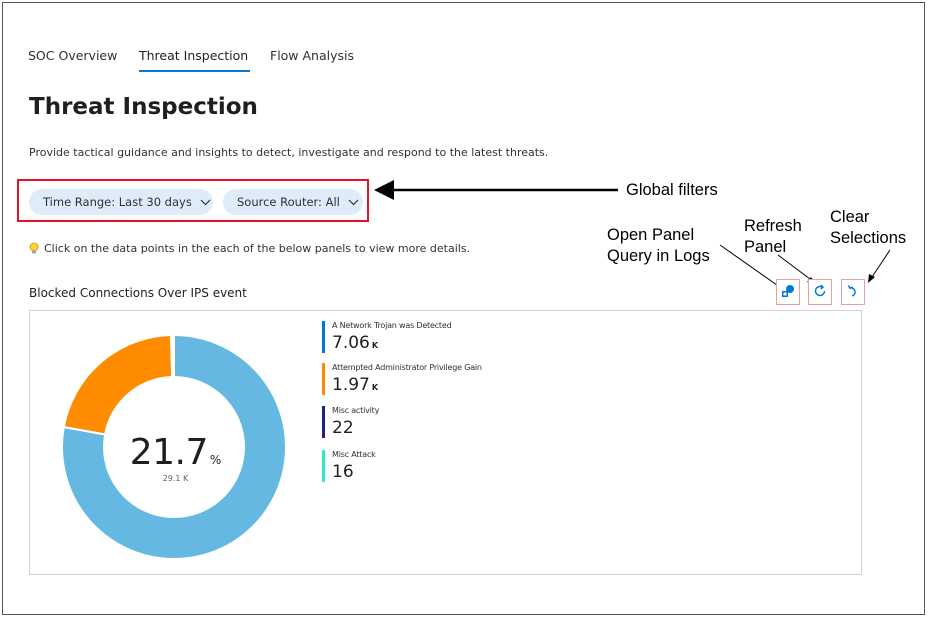 The width and height of the screenshot is (929, 619). Describe the element at coordinates (672, 190) in the screenshot. I see `global-filters-annotation: Global filters` at that location.